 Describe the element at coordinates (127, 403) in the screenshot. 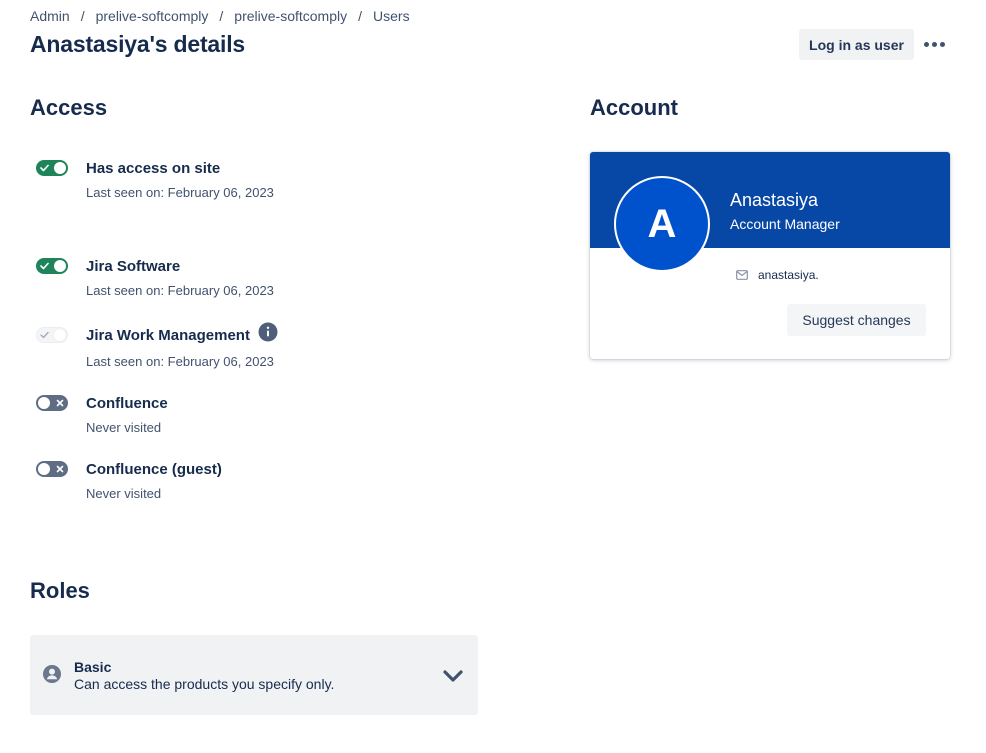

I see `product-name-confluence: Confluence` at that location.